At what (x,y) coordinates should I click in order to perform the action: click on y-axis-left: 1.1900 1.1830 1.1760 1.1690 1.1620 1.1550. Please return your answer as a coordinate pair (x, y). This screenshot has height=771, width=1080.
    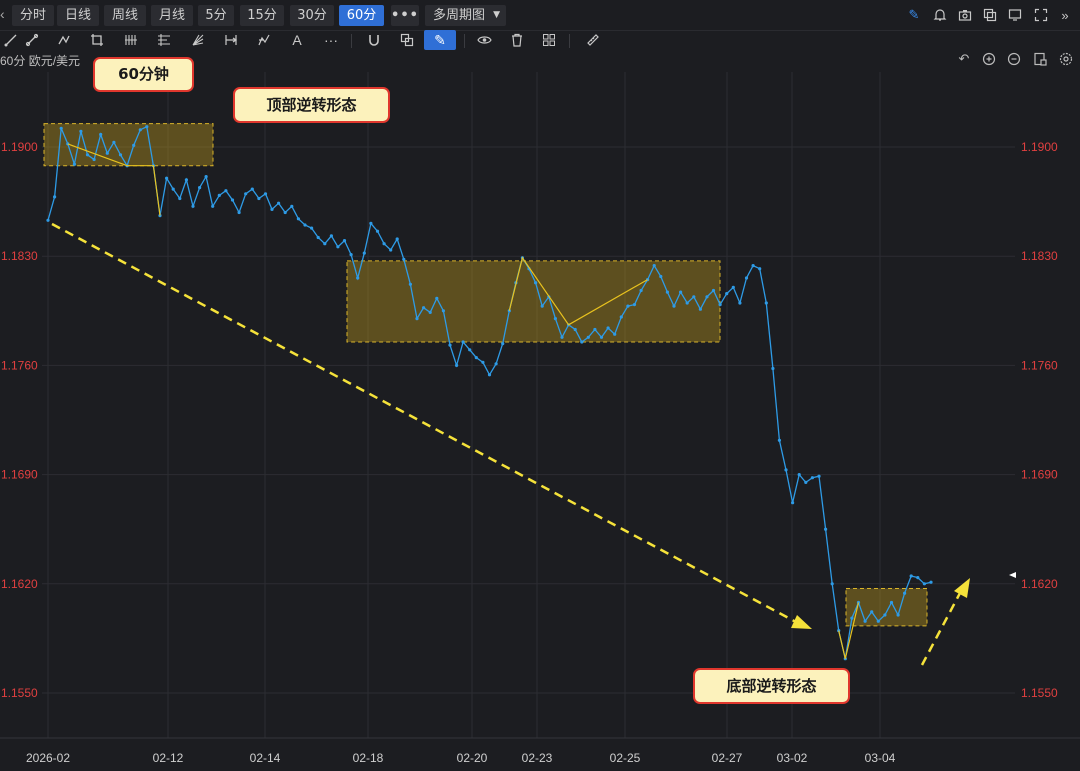
    Looking at the image, I should click on (19, 420).